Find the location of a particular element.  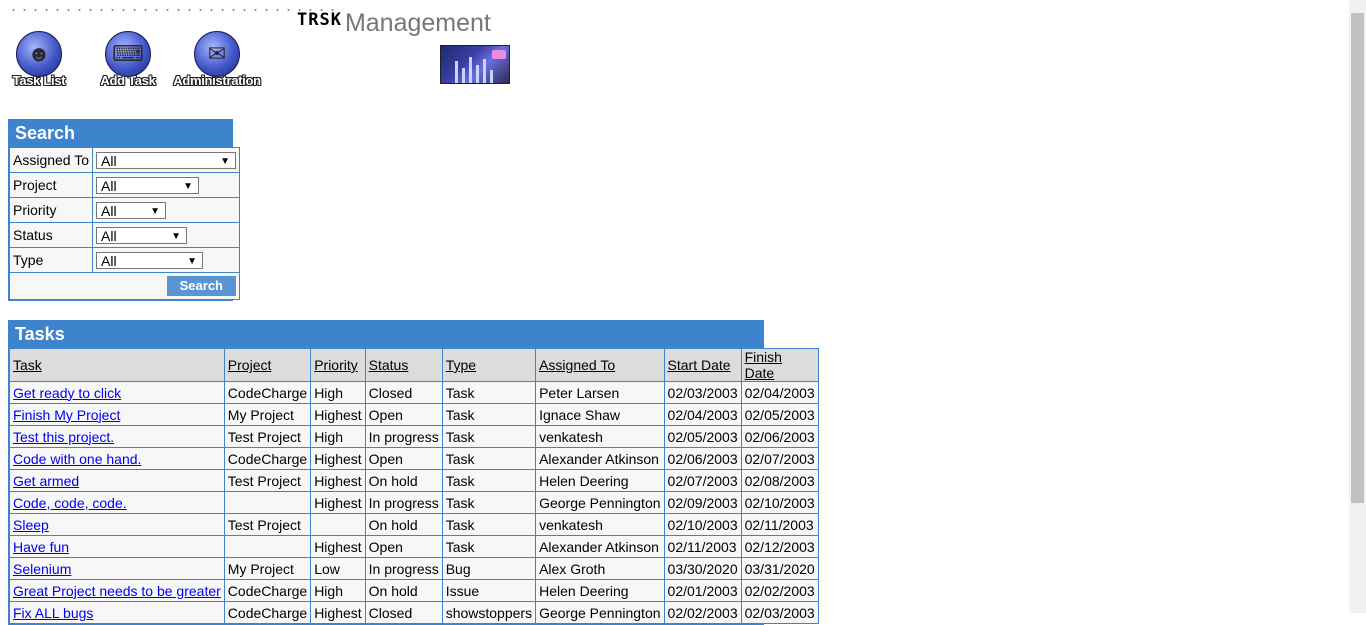

column-header: Finish Date is located at coordinates (779, 365).